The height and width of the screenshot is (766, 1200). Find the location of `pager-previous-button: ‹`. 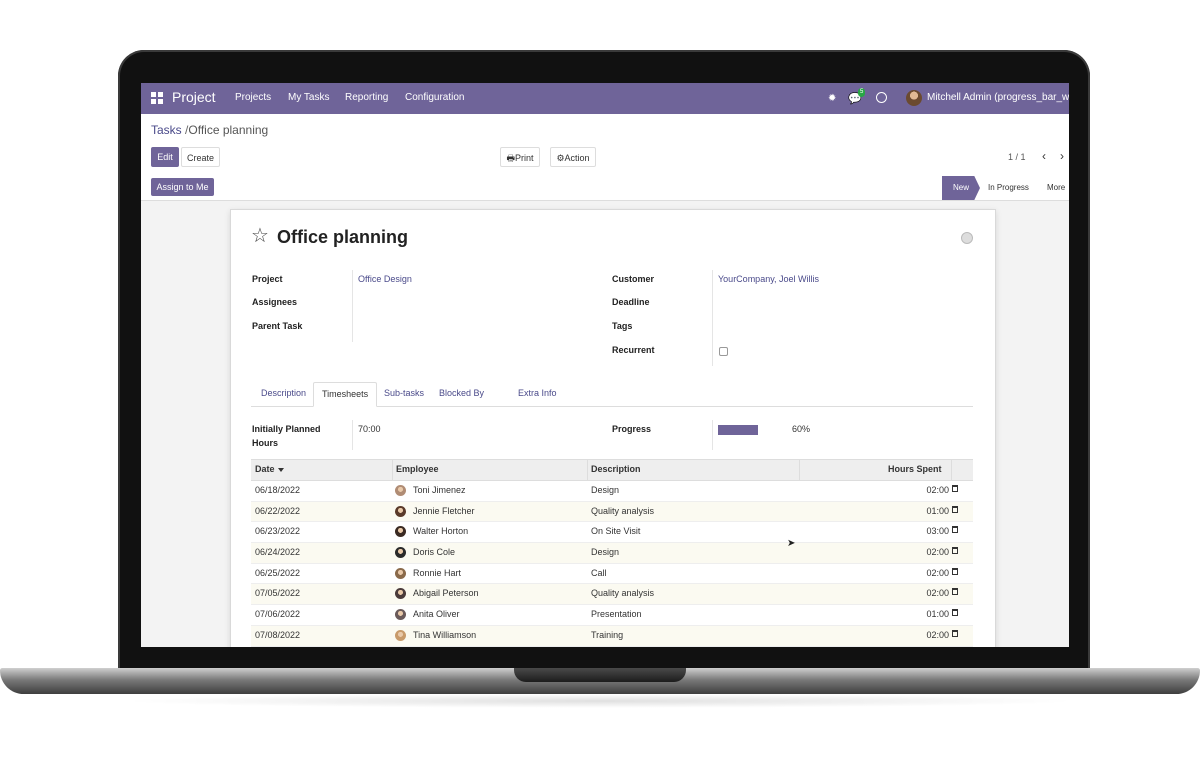

pager-previous-button: ‹ is located at coordinates (1044, 156).